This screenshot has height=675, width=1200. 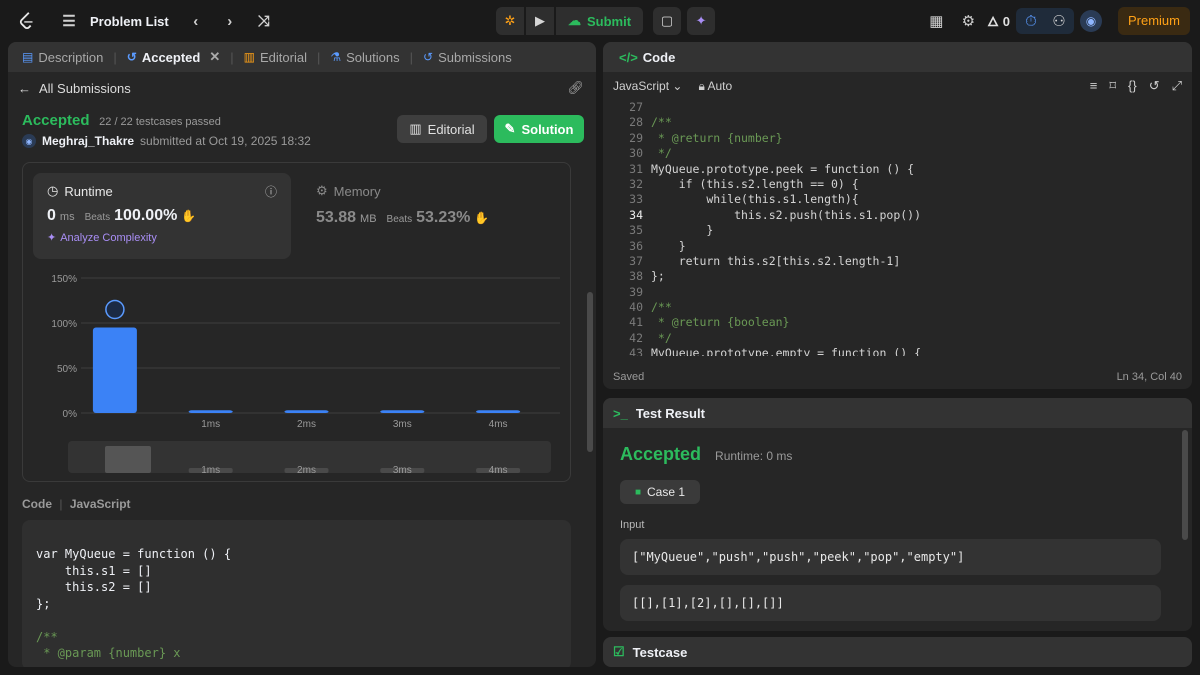 I want to click on code-line: * @return {boolean}, so click(x=720, y=322).